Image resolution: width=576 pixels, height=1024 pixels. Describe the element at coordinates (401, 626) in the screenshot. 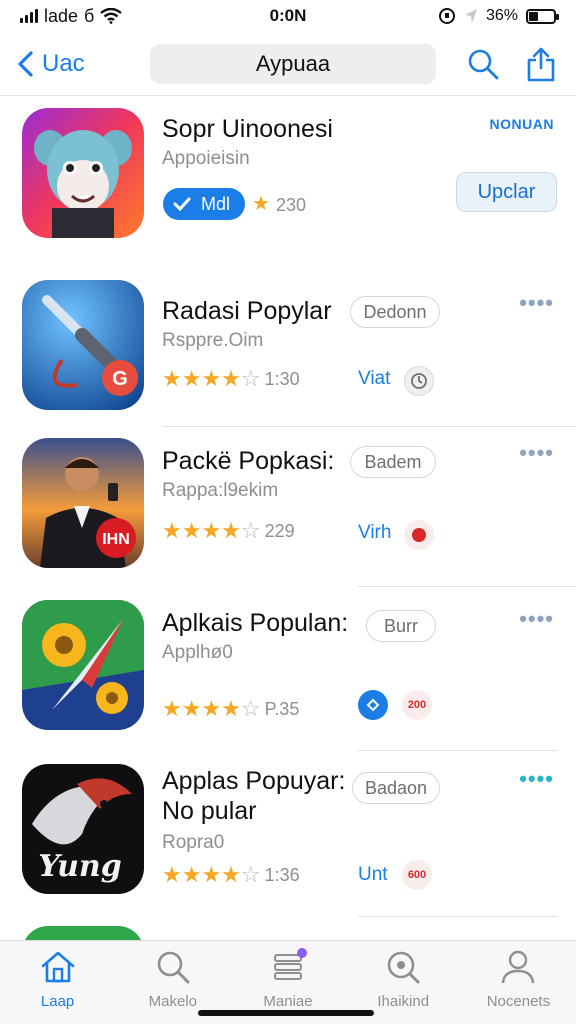

I see `get-button: Burr` at that location.